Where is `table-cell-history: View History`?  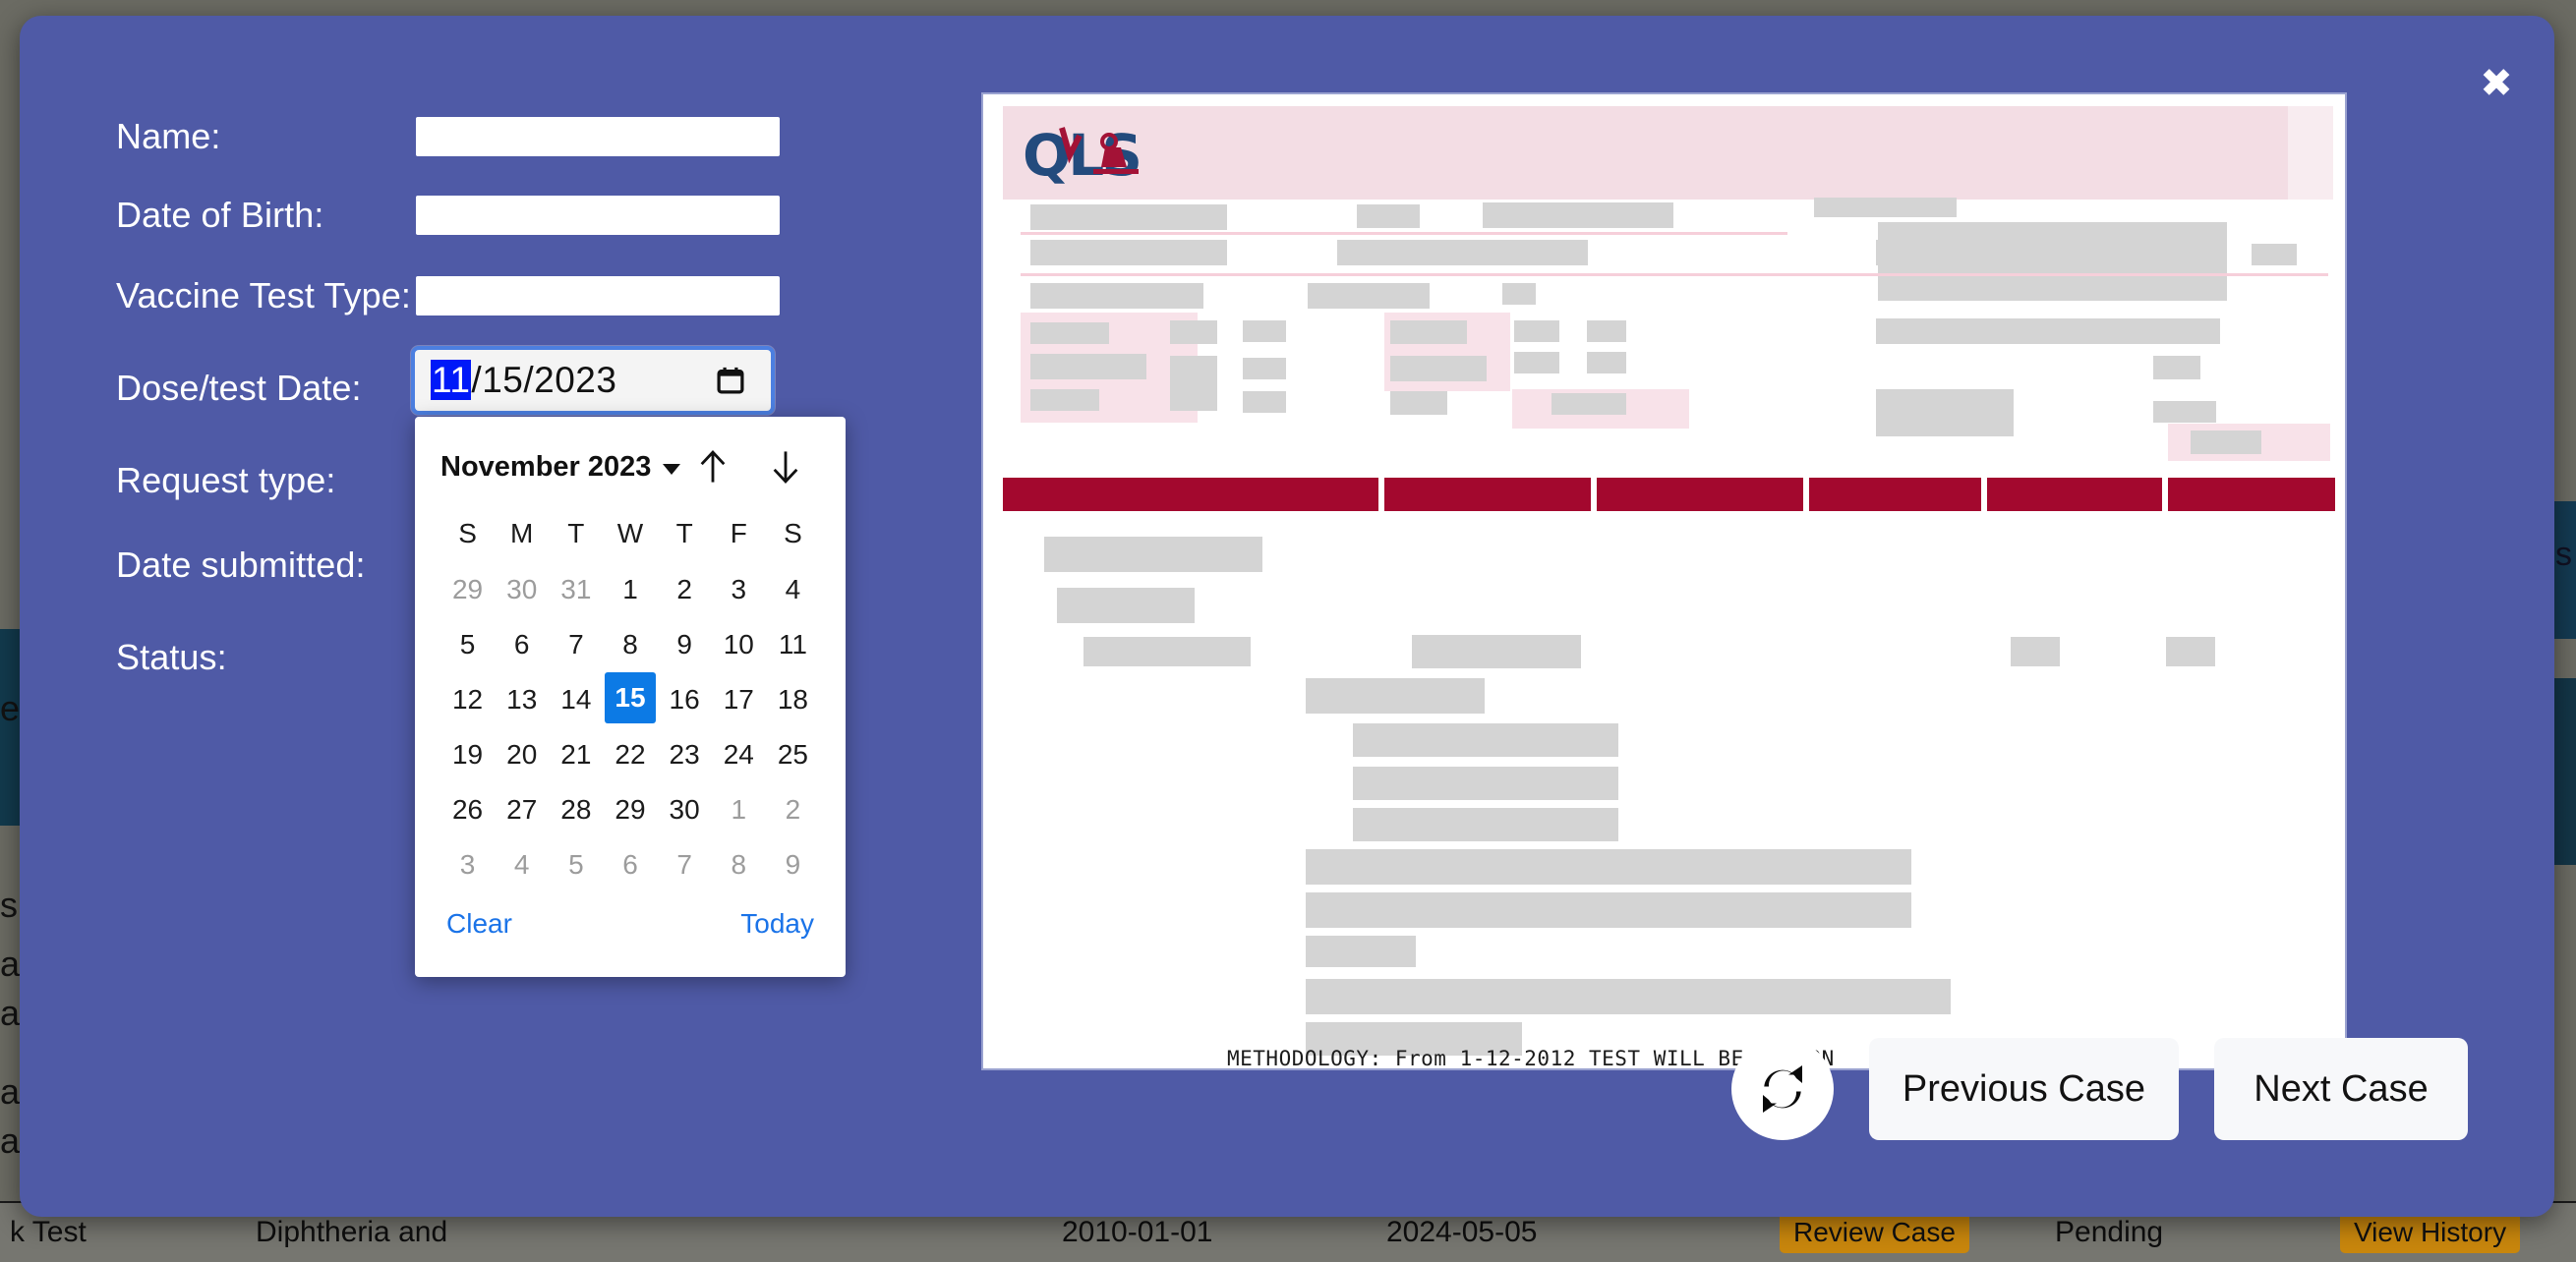
table-cell-history: View History is located at coordinates (2453, 1232).